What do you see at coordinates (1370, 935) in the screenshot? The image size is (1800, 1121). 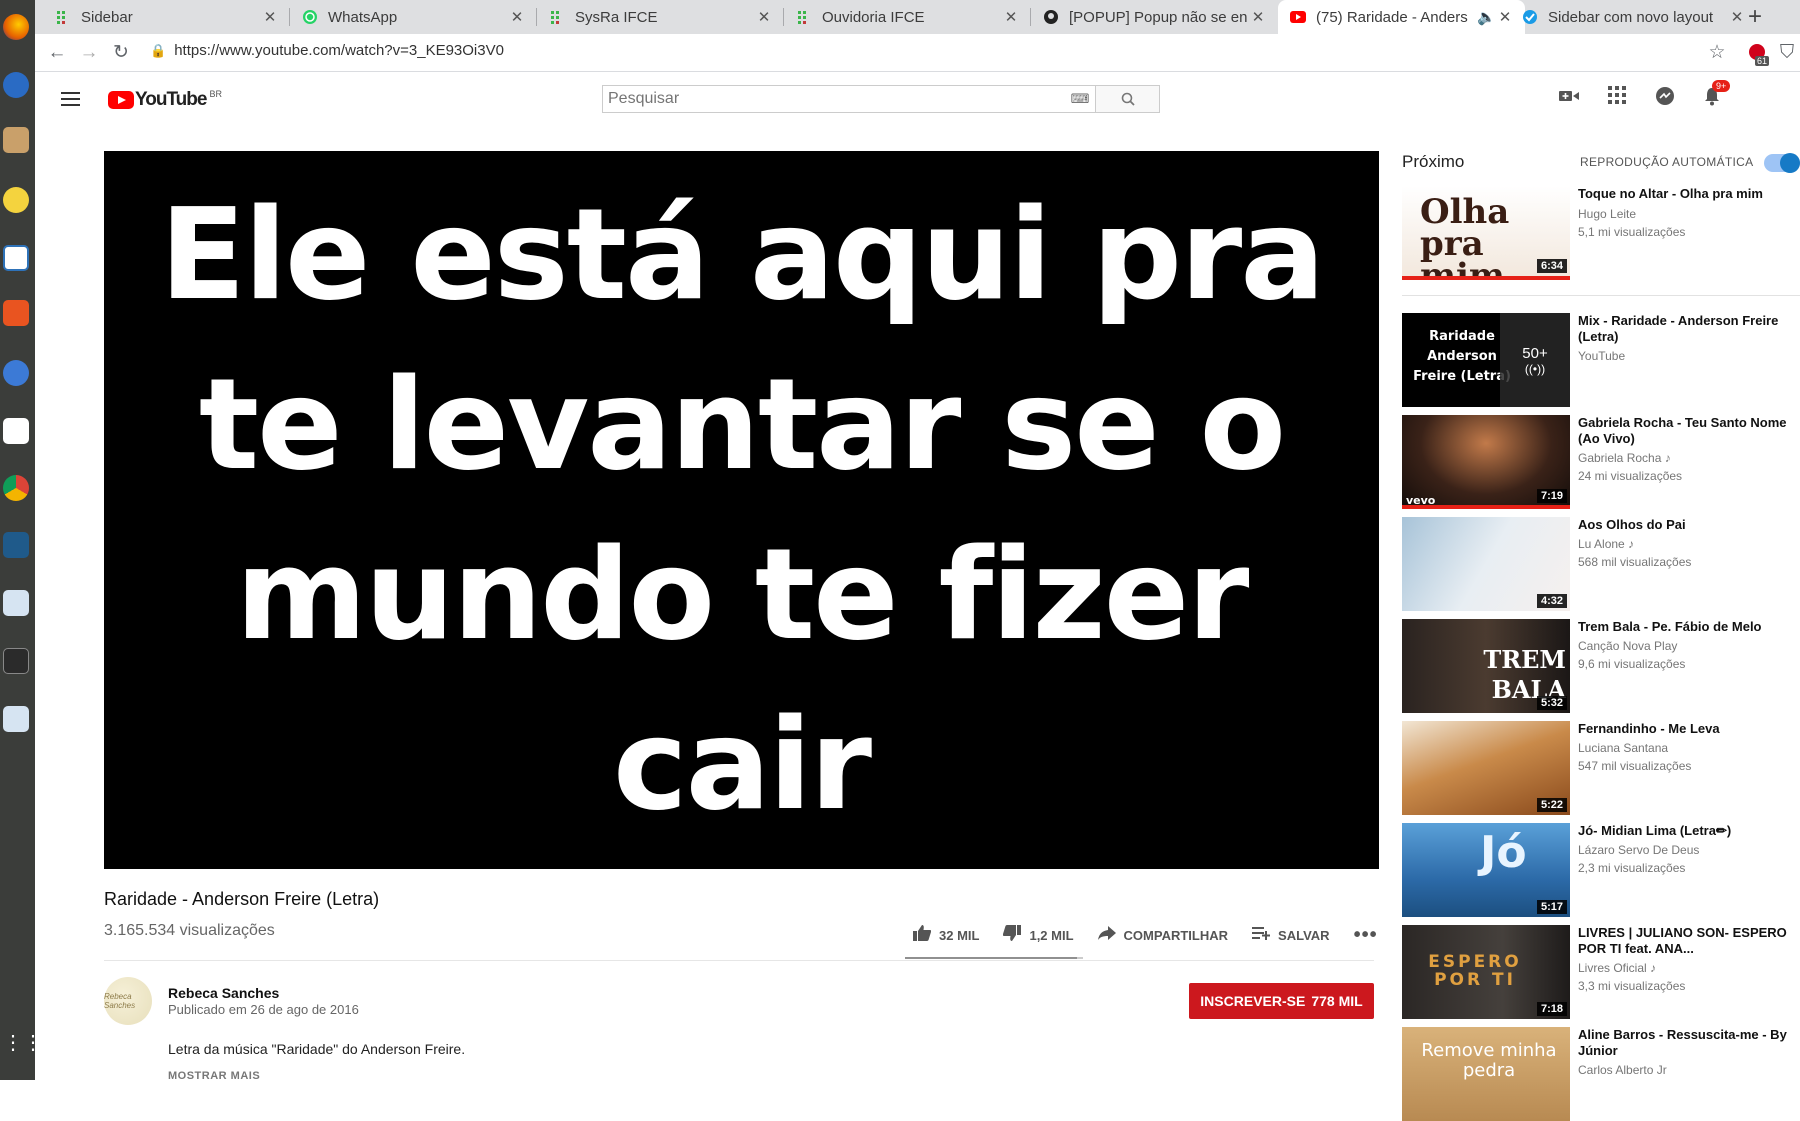 I see `more-actions-button: •••` at bounding box center [1370, 935].